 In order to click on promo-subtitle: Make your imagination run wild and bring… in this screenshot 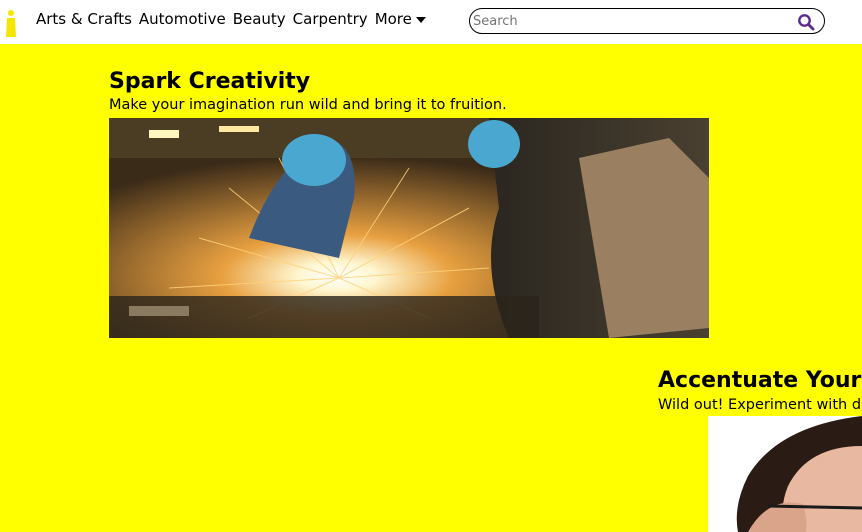, I will do `click(308, 105)`.